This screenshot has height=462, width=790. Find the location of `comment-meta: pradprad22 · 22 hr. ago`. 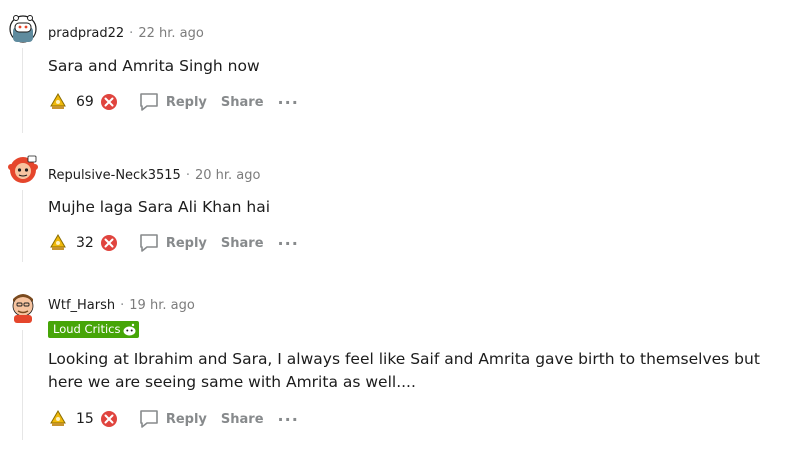

comment-meta: pradprad22 · 22 hr. ago is located at coordinates (126, 33).